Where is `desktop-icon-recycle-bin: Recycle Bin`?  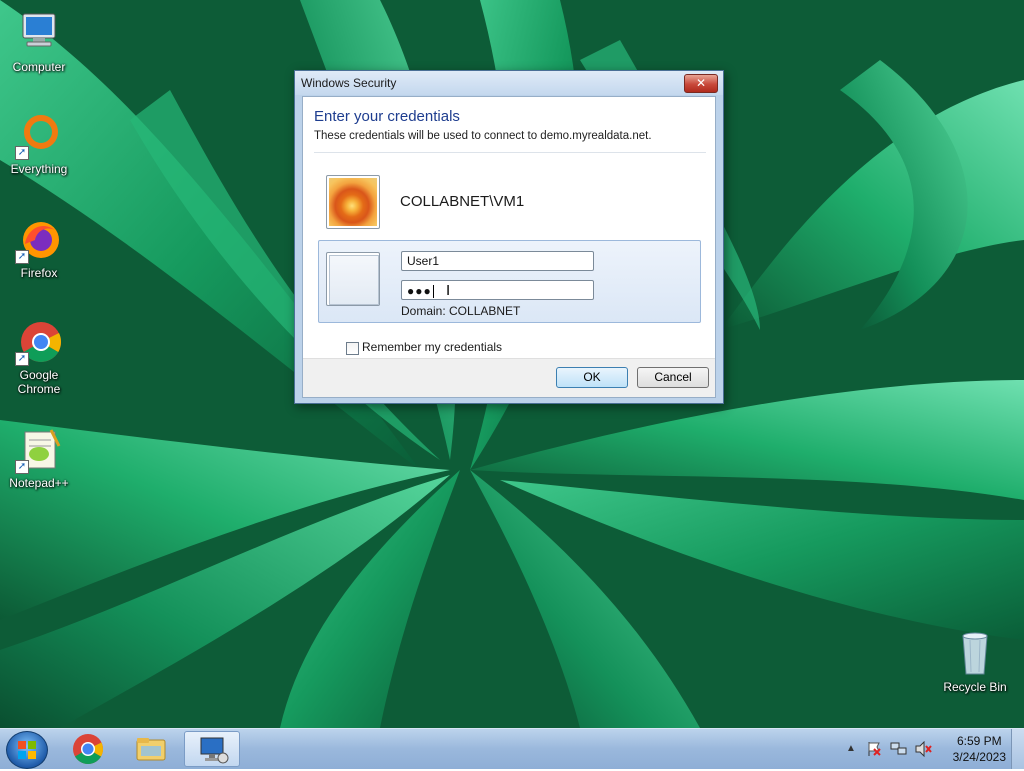
desktop-icon-recycle-bin: Recycle Bin is located at coordinates (975, 662).